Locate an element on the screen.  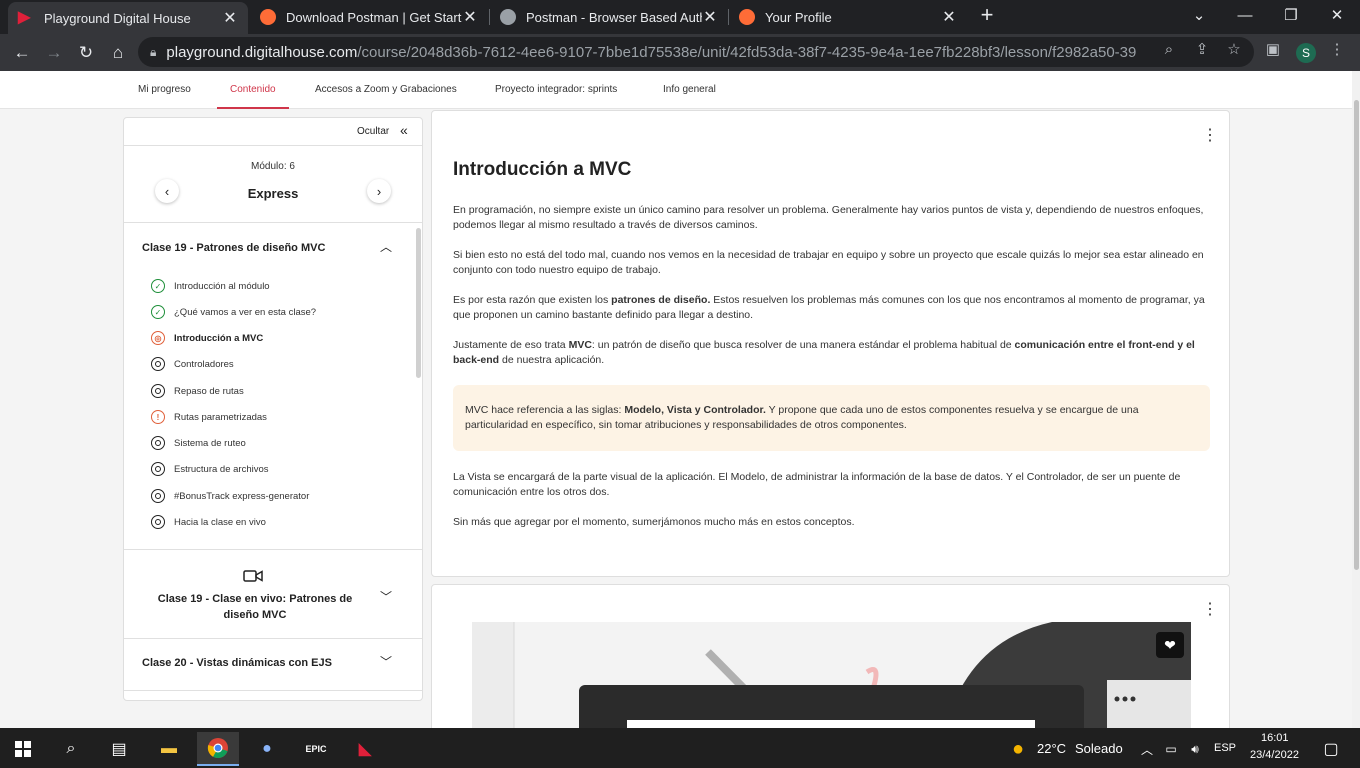
tab-your-profile: Your Profile ✕ is located at coordinates (848, 17).